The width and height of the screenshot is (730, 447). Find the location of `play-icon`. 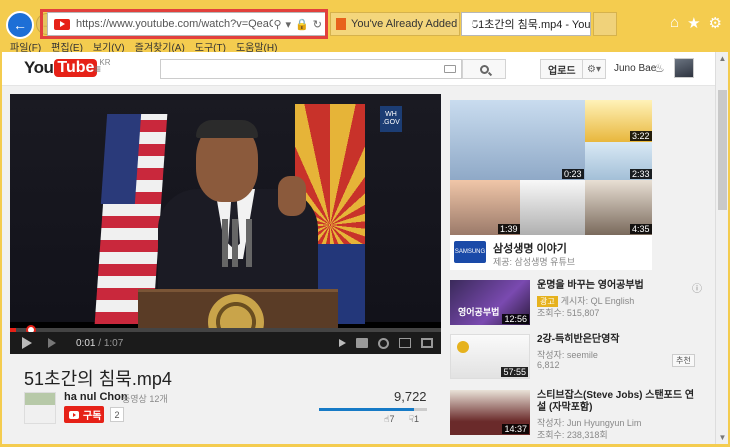

play-icon is located at coordinates (27, 343).